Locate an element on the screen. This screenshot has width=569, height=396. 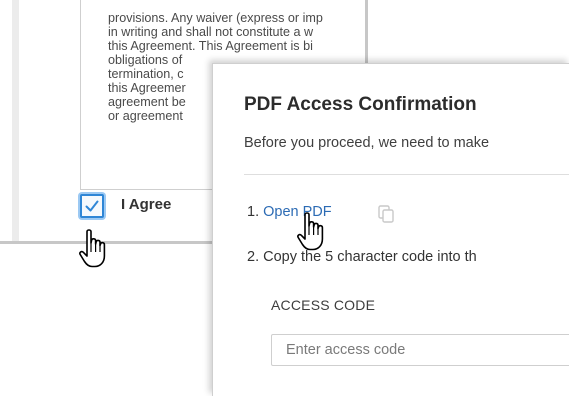
dialog-title: PDF Access Confirmation is located at coordinates (360, 104).